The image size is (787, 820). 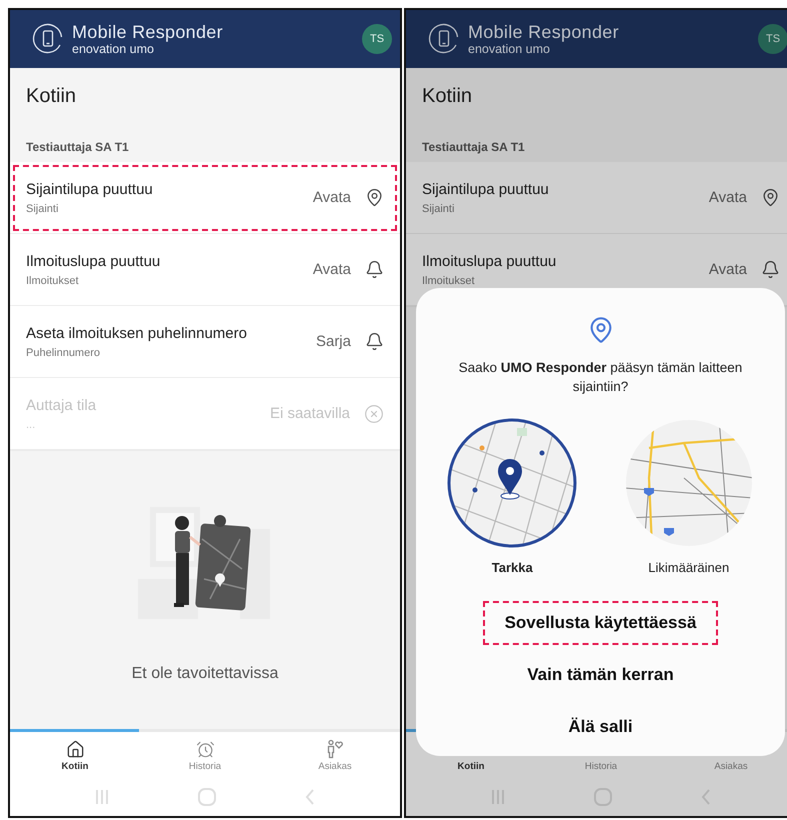 I want to click on nav-tab: Historia, so click(x=205, y=755).